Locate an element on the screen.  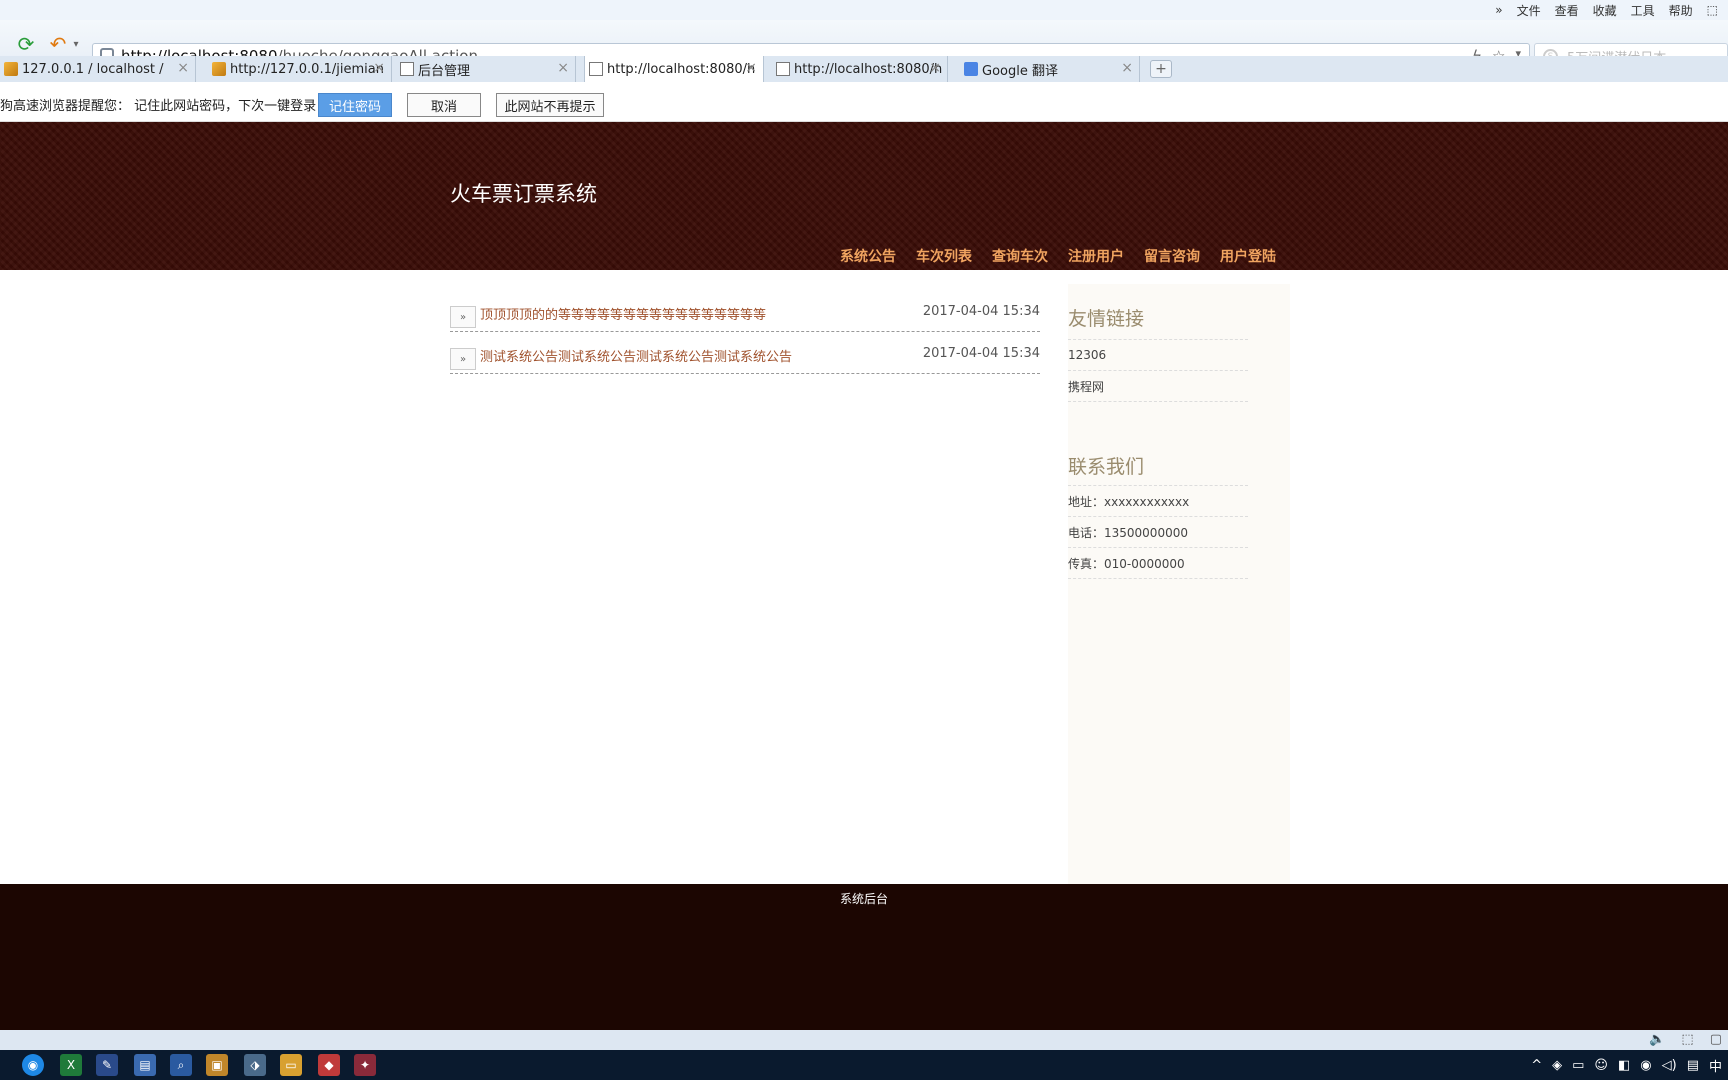
menu-item-favorites: 收藏 is located at coordinates (1605, 10).